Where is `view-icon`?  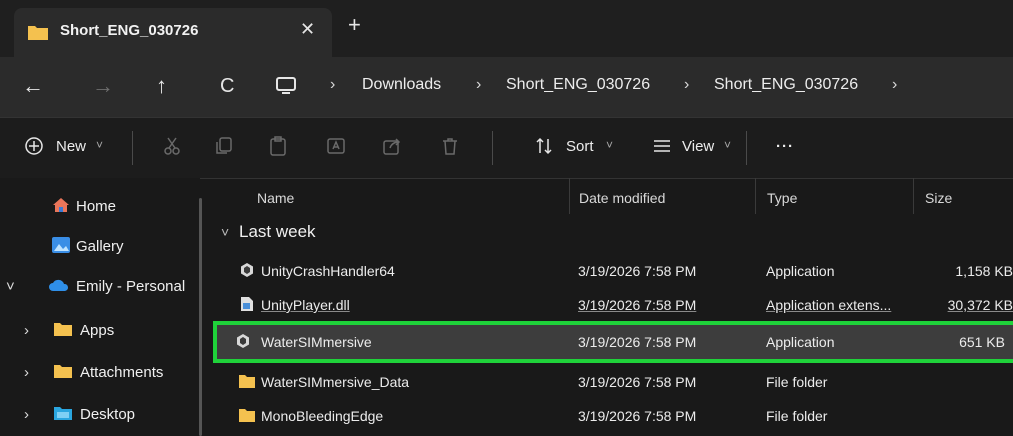
view-icon is located at coordinates (662, 146).